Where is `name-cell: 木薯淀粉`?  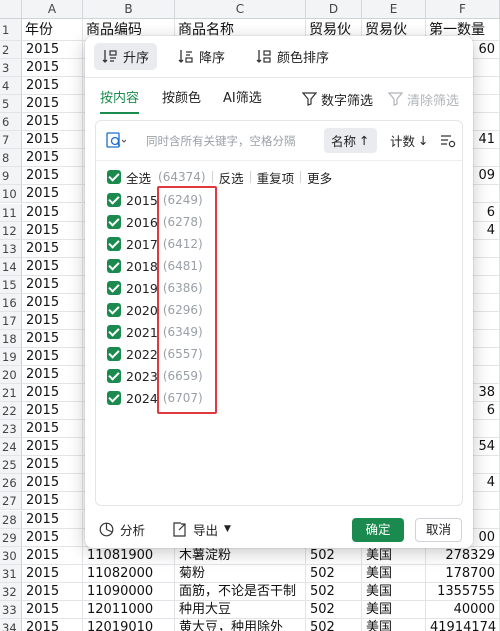
name-cell: 木薯淀粉 is located at coordinates (240, 556).